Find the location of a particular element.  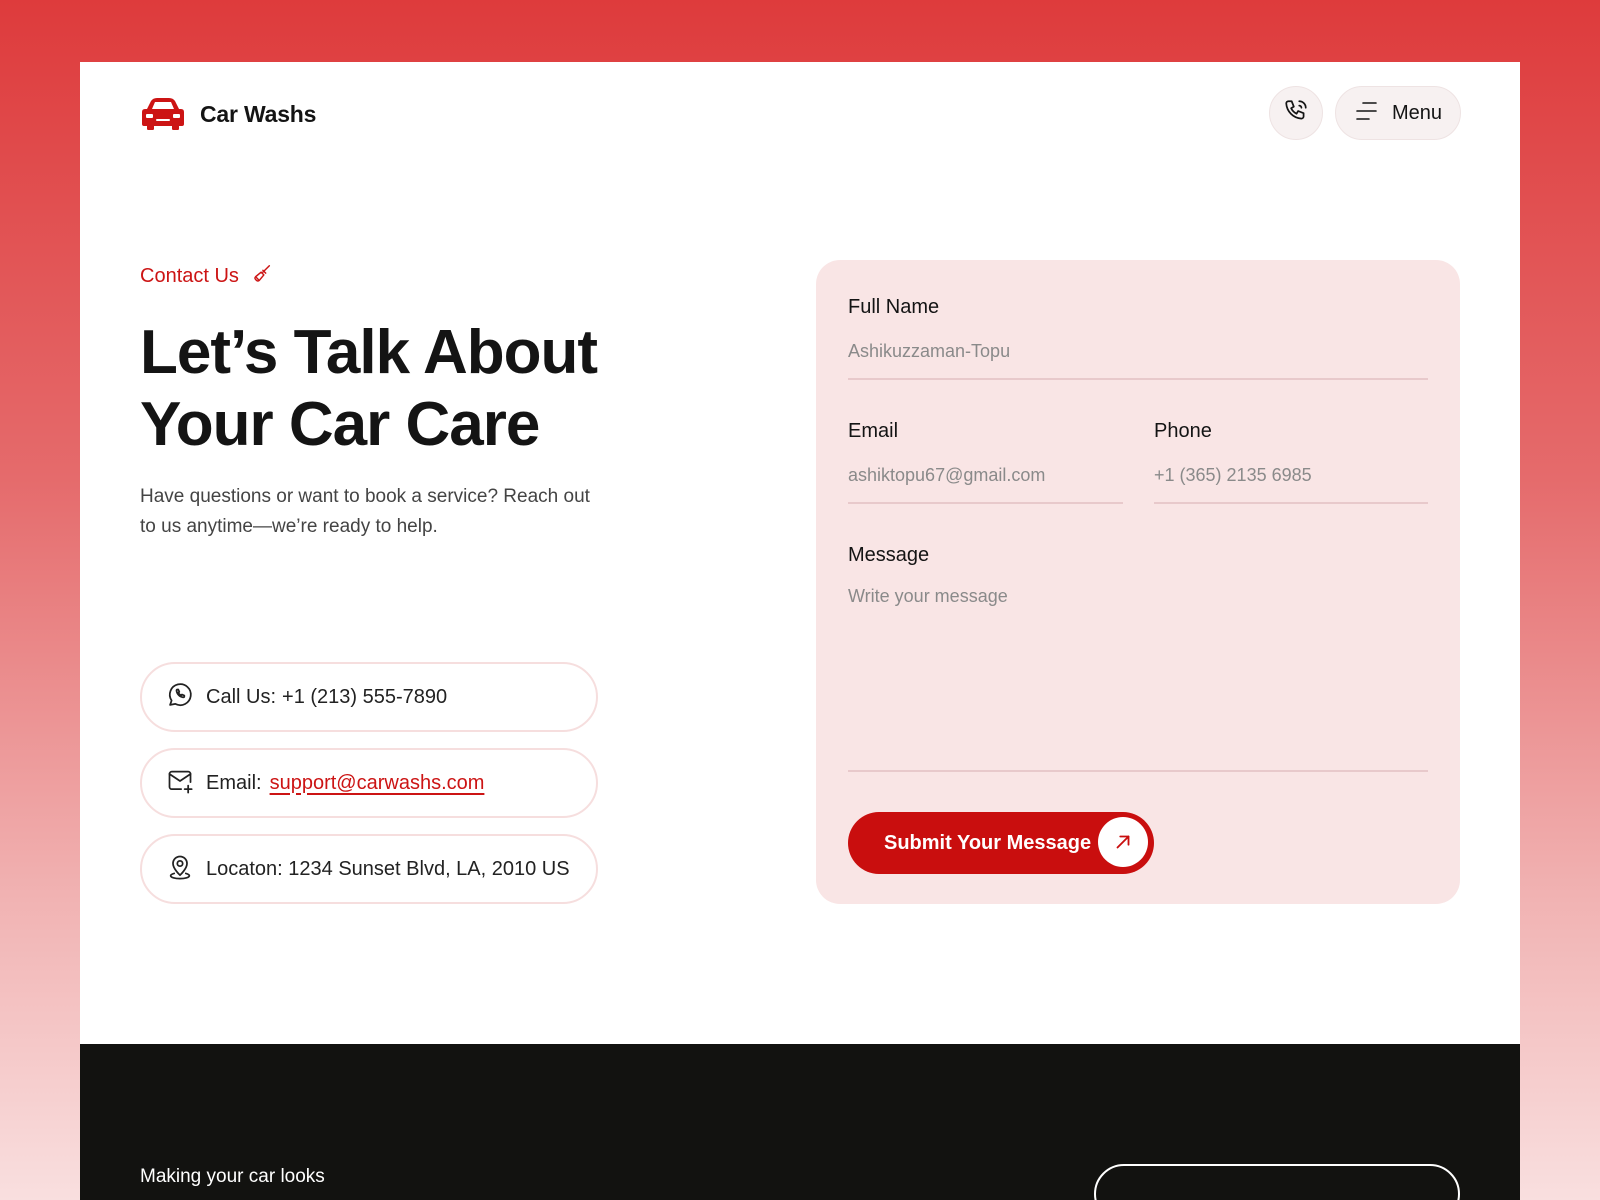

phone-field is located at coordinates (1291, 476).